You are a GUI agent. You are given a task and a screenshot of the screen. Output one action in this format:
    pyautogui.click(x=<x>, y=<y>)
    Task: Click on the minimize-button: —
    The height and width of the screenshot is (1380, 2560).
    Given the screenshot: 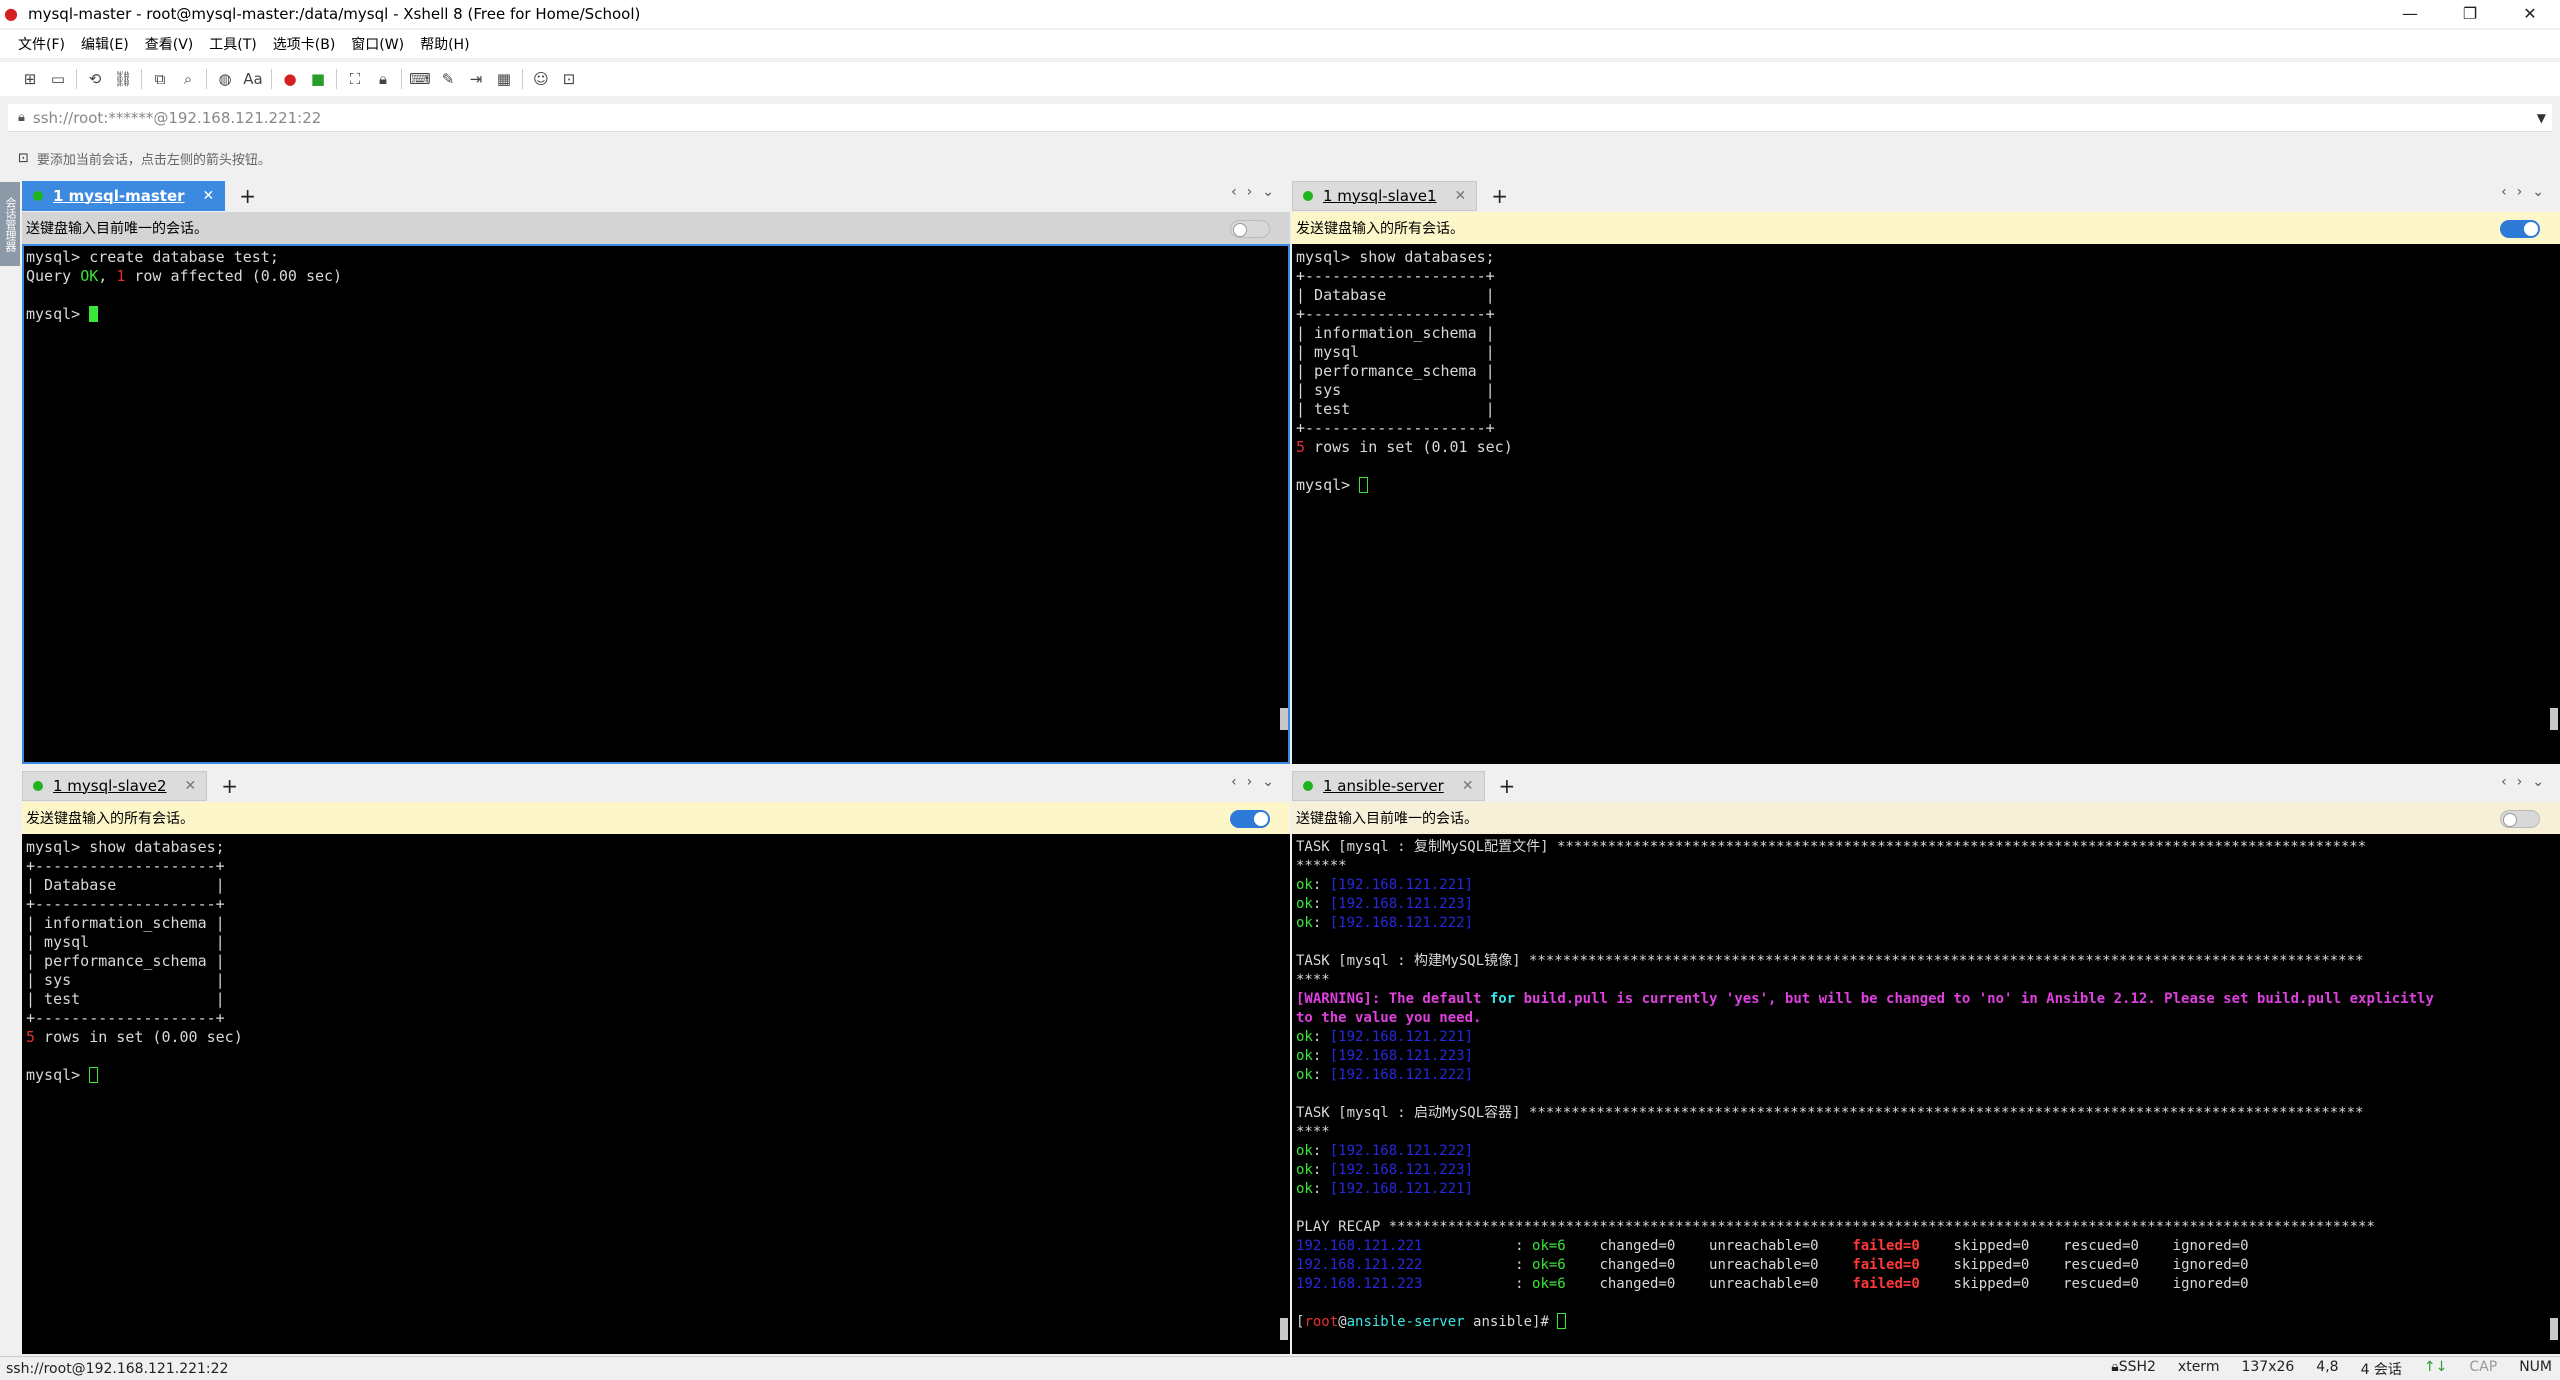 What is the action you would take?
    pyautogui.click(x=2410, y=14)
    